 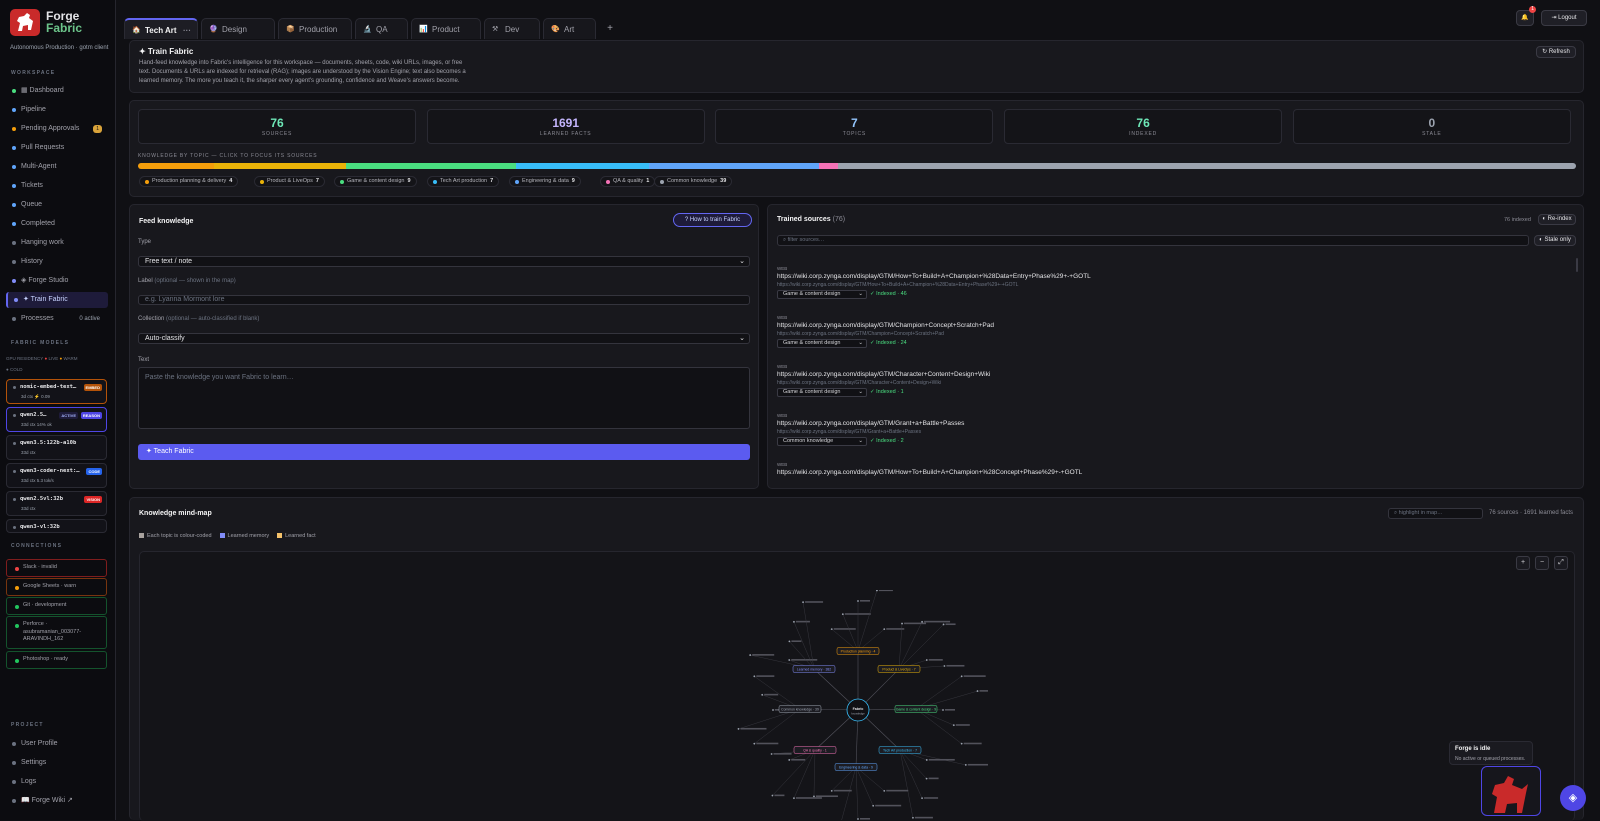 I want to click on label-input: e.g. Lyanna Mormont lore, so click(x=444, y=300).